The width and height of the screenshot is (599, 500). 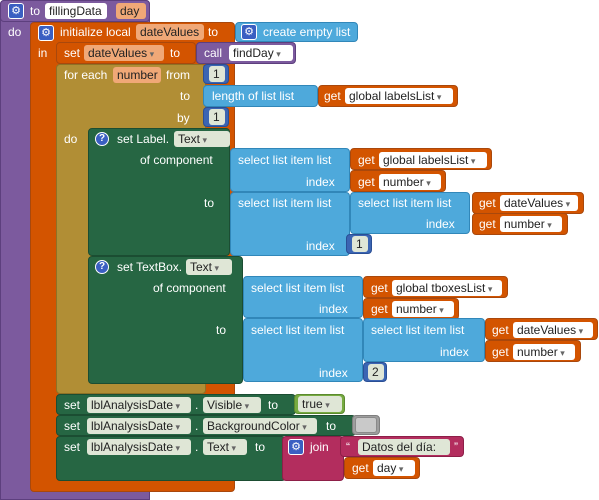 What do you see at coordinates (165, 320) in the screenshot?
I see `set-textbox-text-block` at bounding box center [165, 320].